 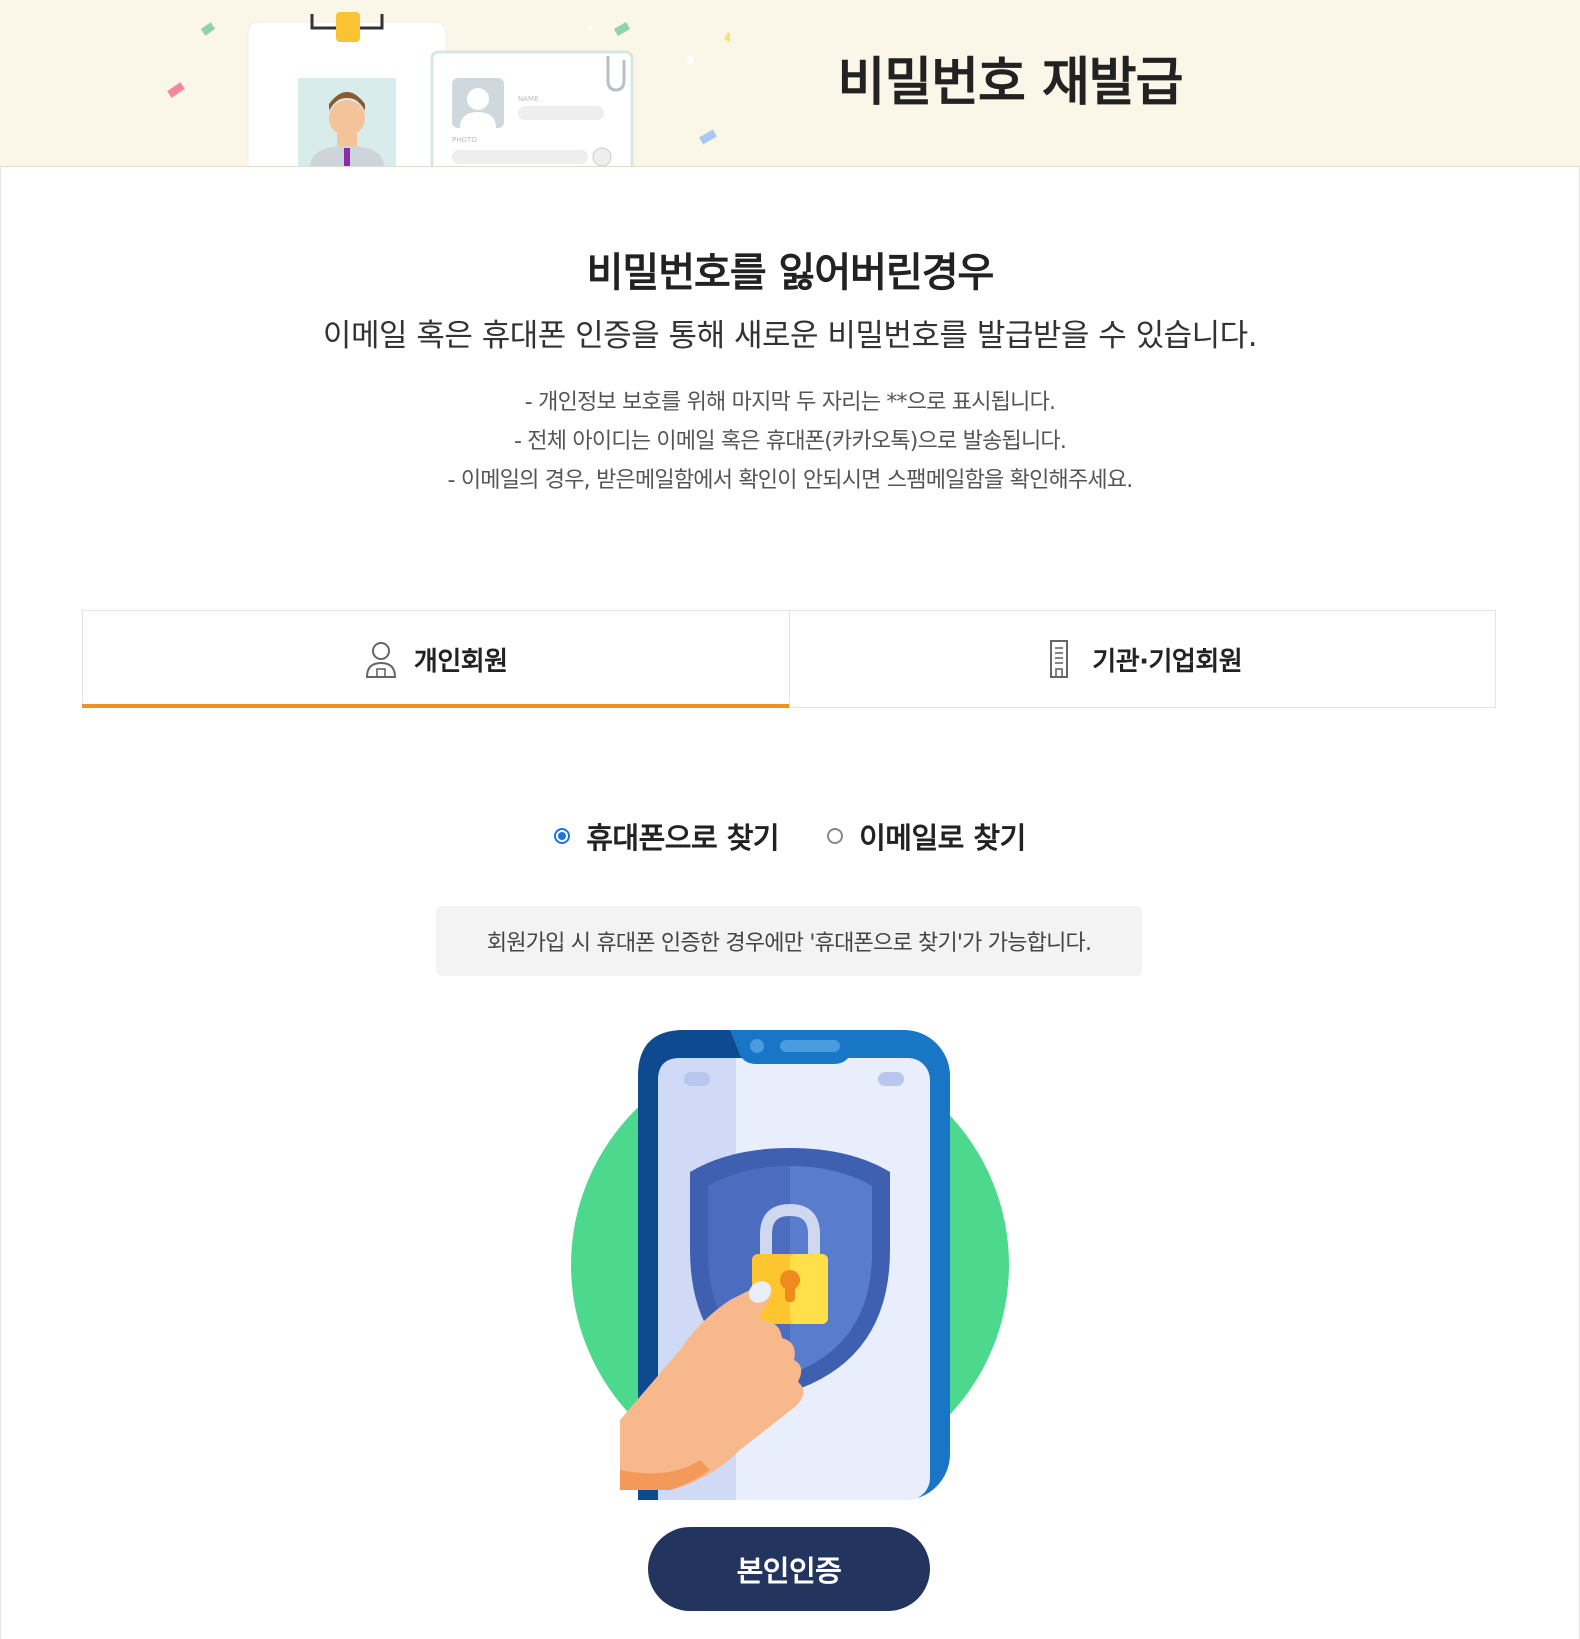 What do you see at coordinates (790, 83) in the screenshot?
I see `header-banner: NAME PHOTO 비밀번호 재발급` at bounding box center [790, 83].